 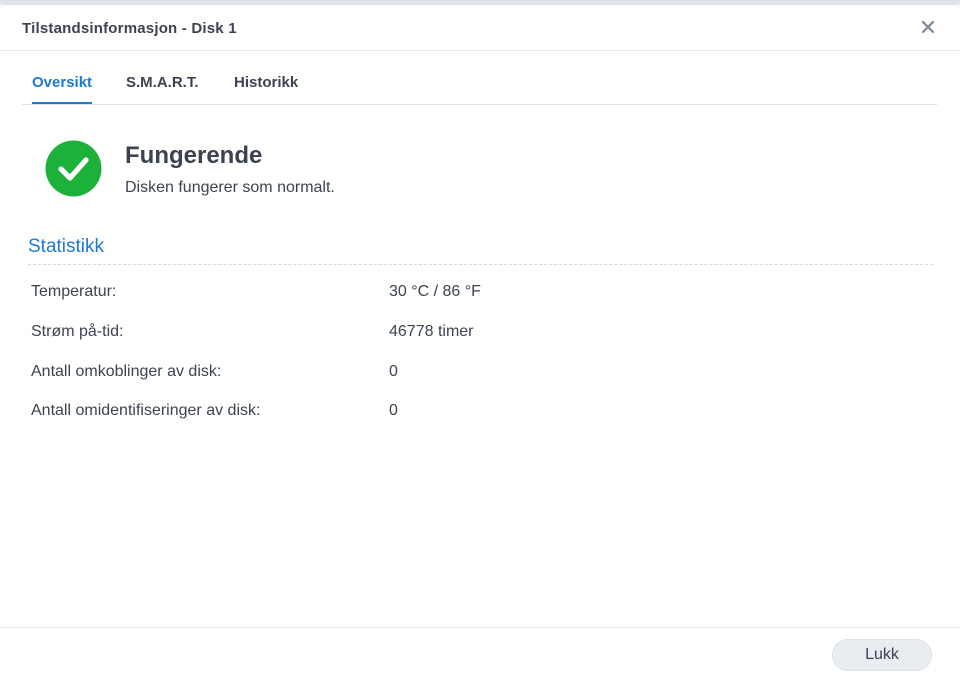 I want to click on stat-row-reidentifications: Antall omidentifiseringer av disk: 0, so click(x=471, y=413).